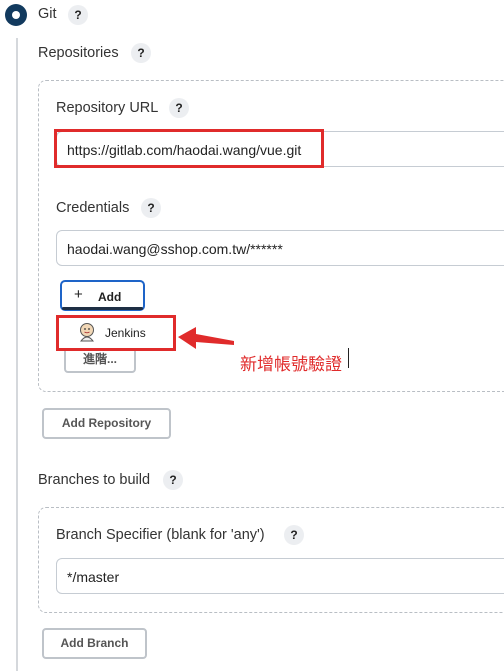 This screenshot has width=504, height=671. What do you see at coordinates (78, 53) in the screenshot?
I see `repositories-label: Repositories` at bounding box center [78, 53].